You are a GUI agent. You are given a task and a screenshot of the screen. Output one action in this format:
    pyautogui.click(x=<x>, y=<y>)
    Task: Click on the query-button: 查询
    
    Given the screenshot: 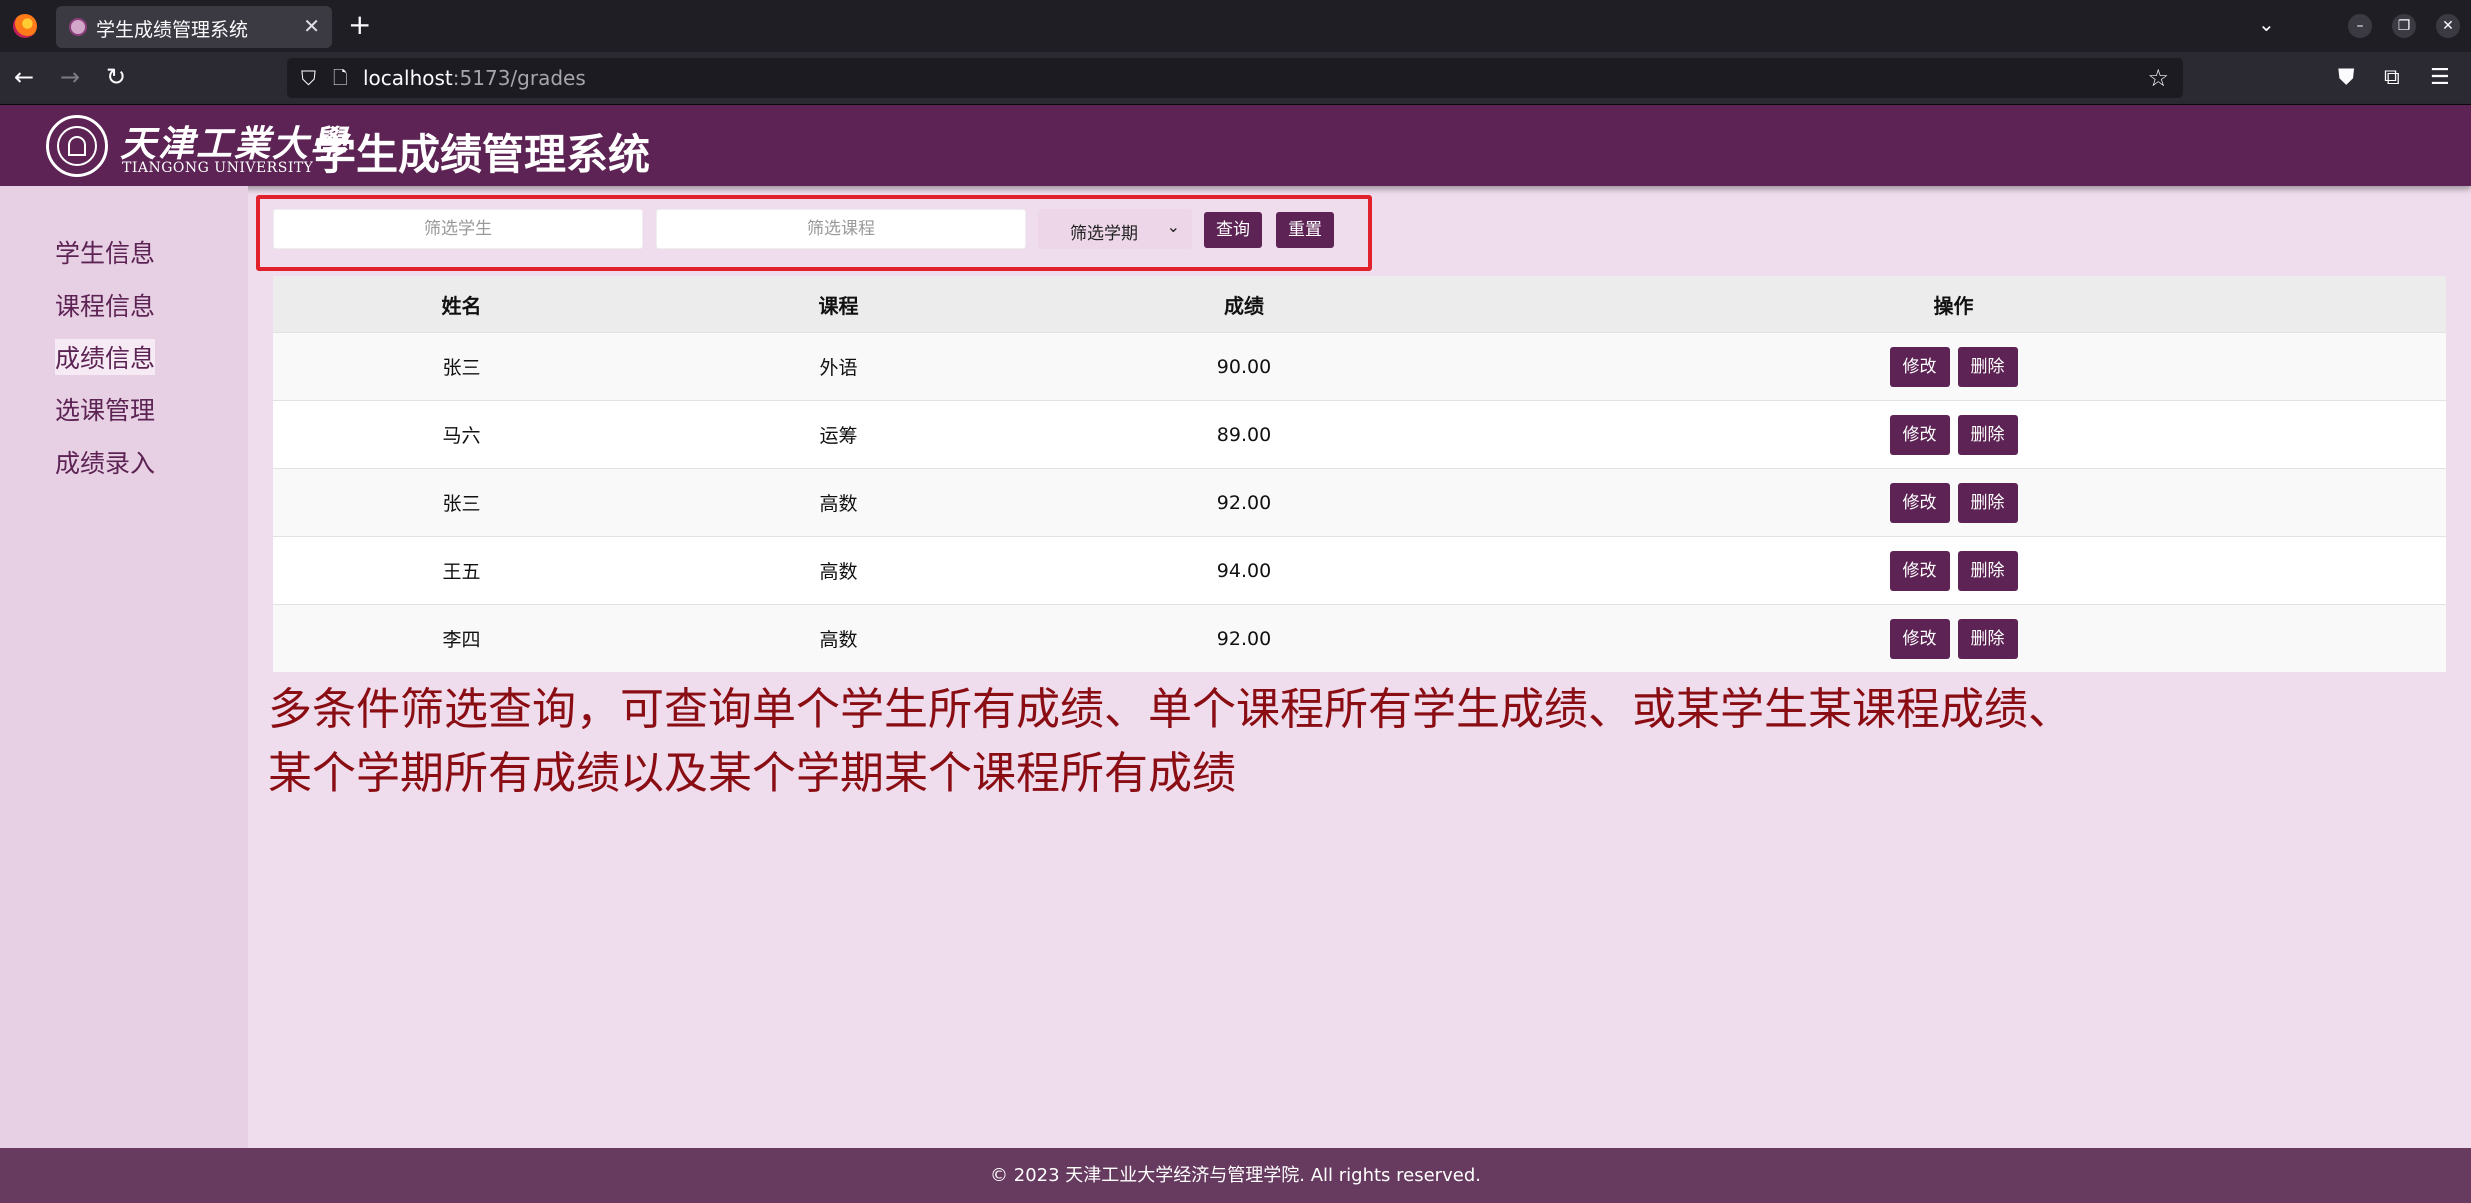 What is the action you would take?
    pyautogui.click(x=1233, y=230)
    